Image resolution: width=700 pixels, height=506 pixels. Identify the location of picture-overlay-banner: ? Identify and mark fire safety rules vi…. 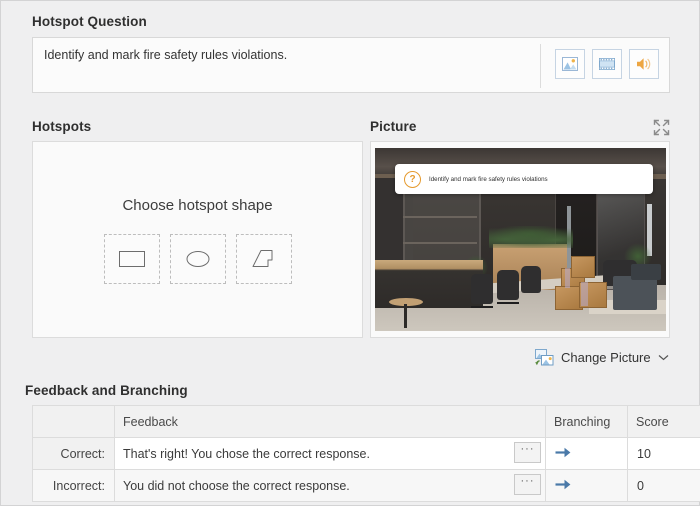
(524, 179).